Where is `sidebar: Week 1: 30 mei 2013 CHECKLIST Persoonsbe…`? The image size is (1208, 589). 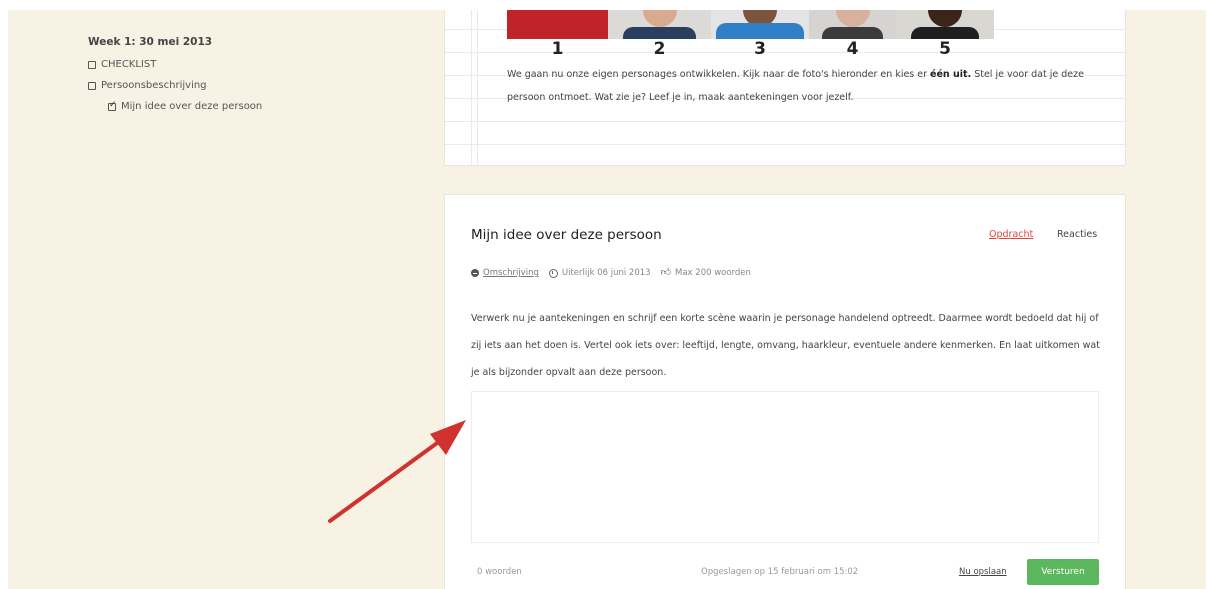
sidebar: Week 1: 30 mei 2013 CHECKLIST Persoonsbe… is located at coordinates (218, 76).